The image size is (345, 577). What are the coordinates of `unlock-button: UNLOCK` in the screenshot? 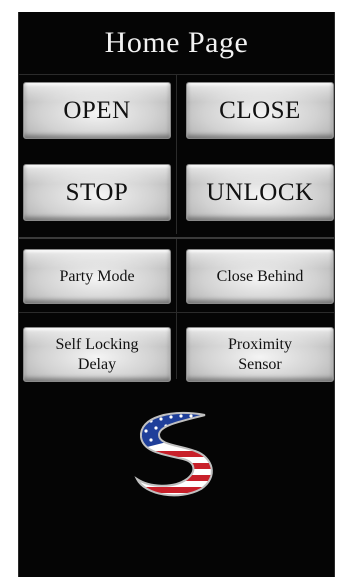 It's located at (260, 192).